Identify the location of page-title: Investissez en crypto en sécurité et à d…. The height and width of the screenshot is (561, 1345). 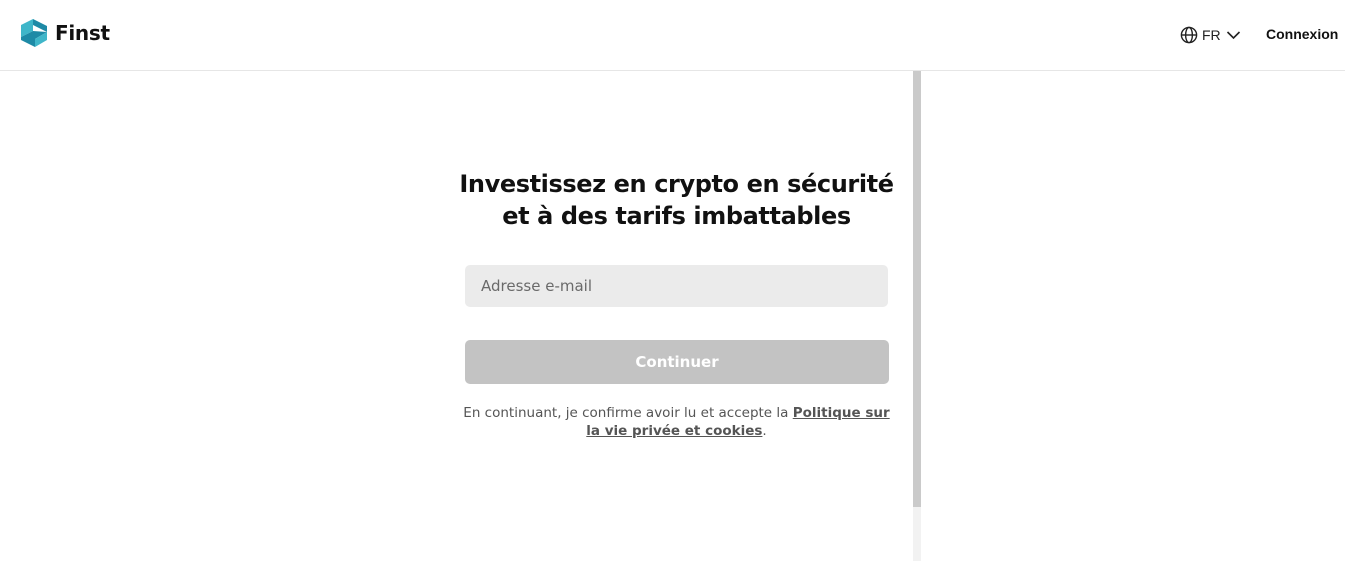
(676, 200).